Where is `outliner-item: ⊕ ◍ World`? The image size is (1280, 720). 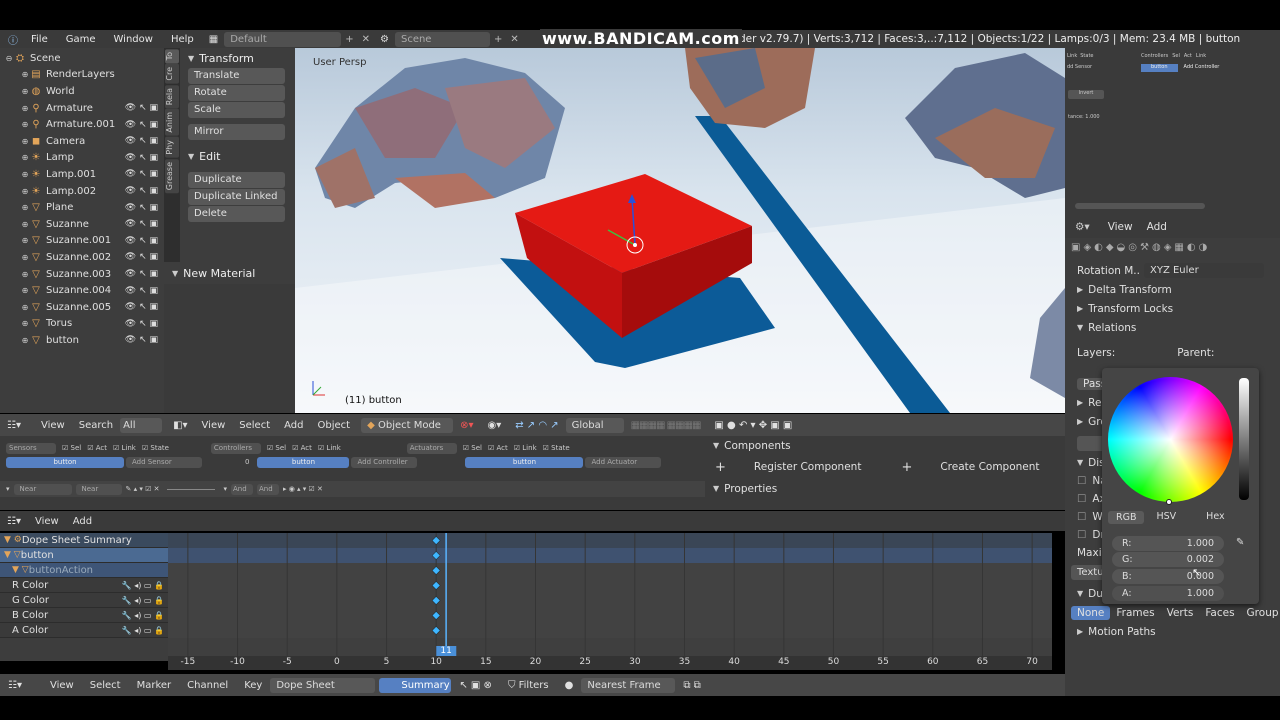
outliner-item: ⊕ ◍ World is located at coordinates (82, 91).